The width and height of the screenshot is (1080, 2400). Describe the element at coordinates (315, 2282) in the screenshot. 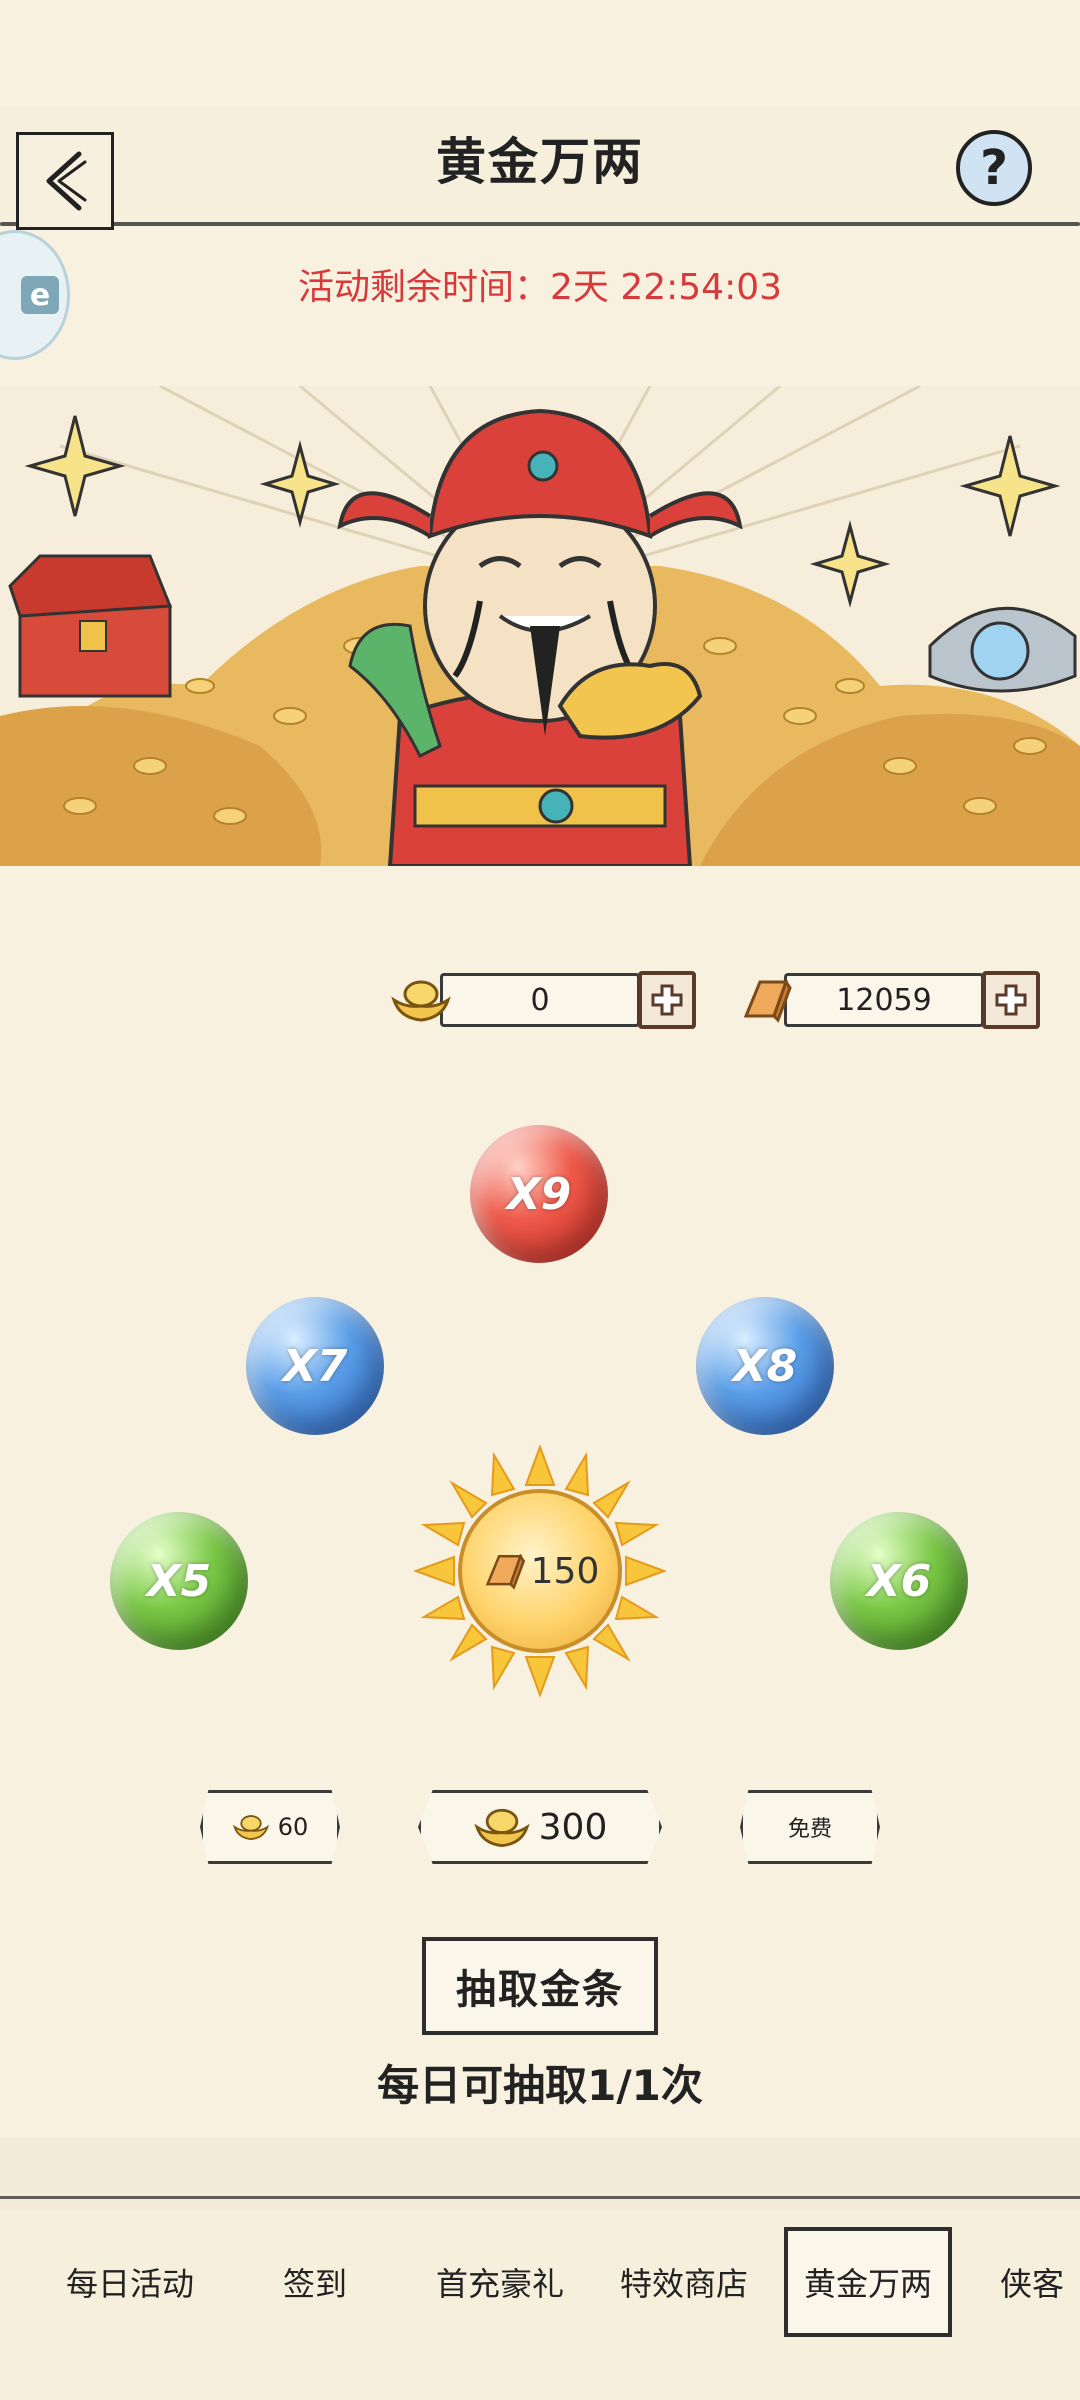

I see `tab-check-in: 签到` at that location.